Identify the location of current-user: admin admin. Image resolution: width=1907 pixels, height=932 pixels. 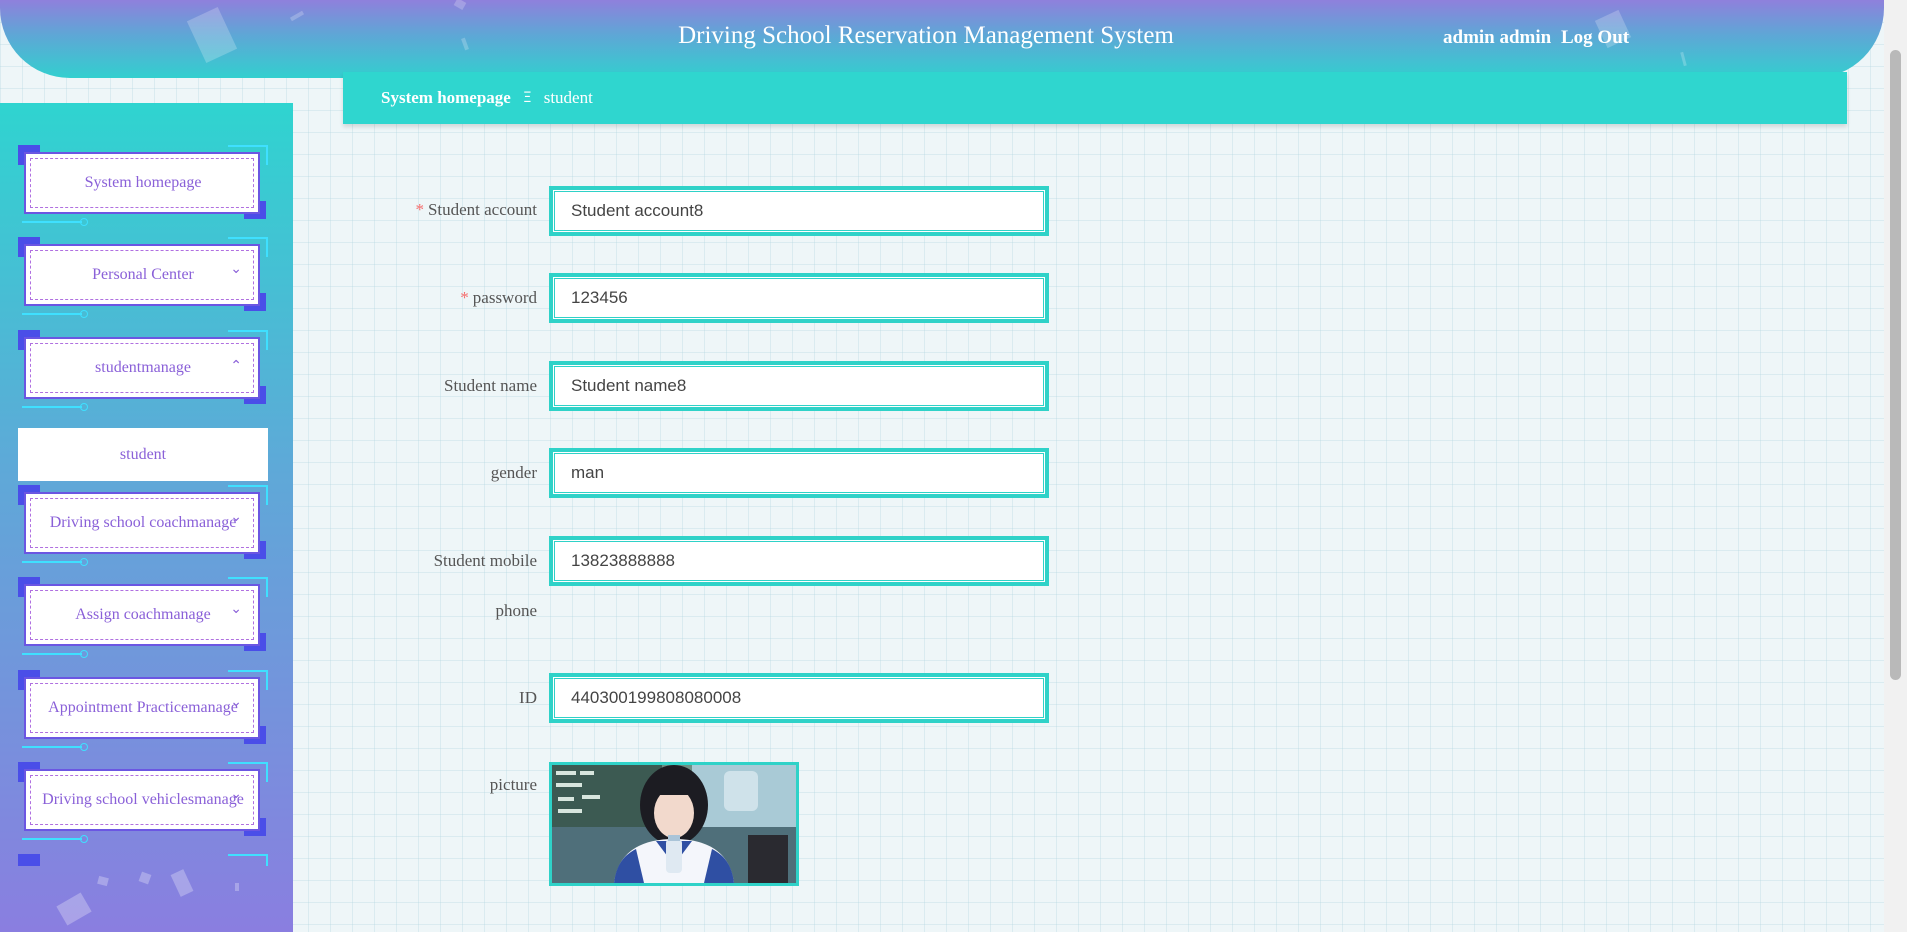
(1497, 37).